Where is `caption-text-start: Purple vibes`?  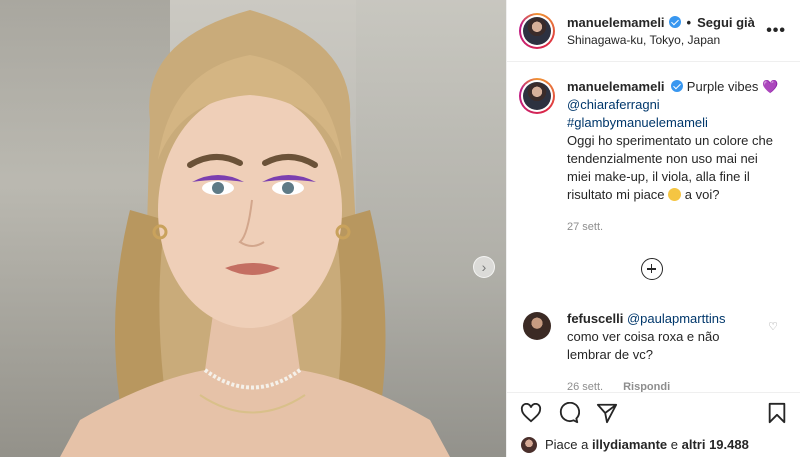
caption-text-start: Purple vibes is located at coordinates (722, 86).